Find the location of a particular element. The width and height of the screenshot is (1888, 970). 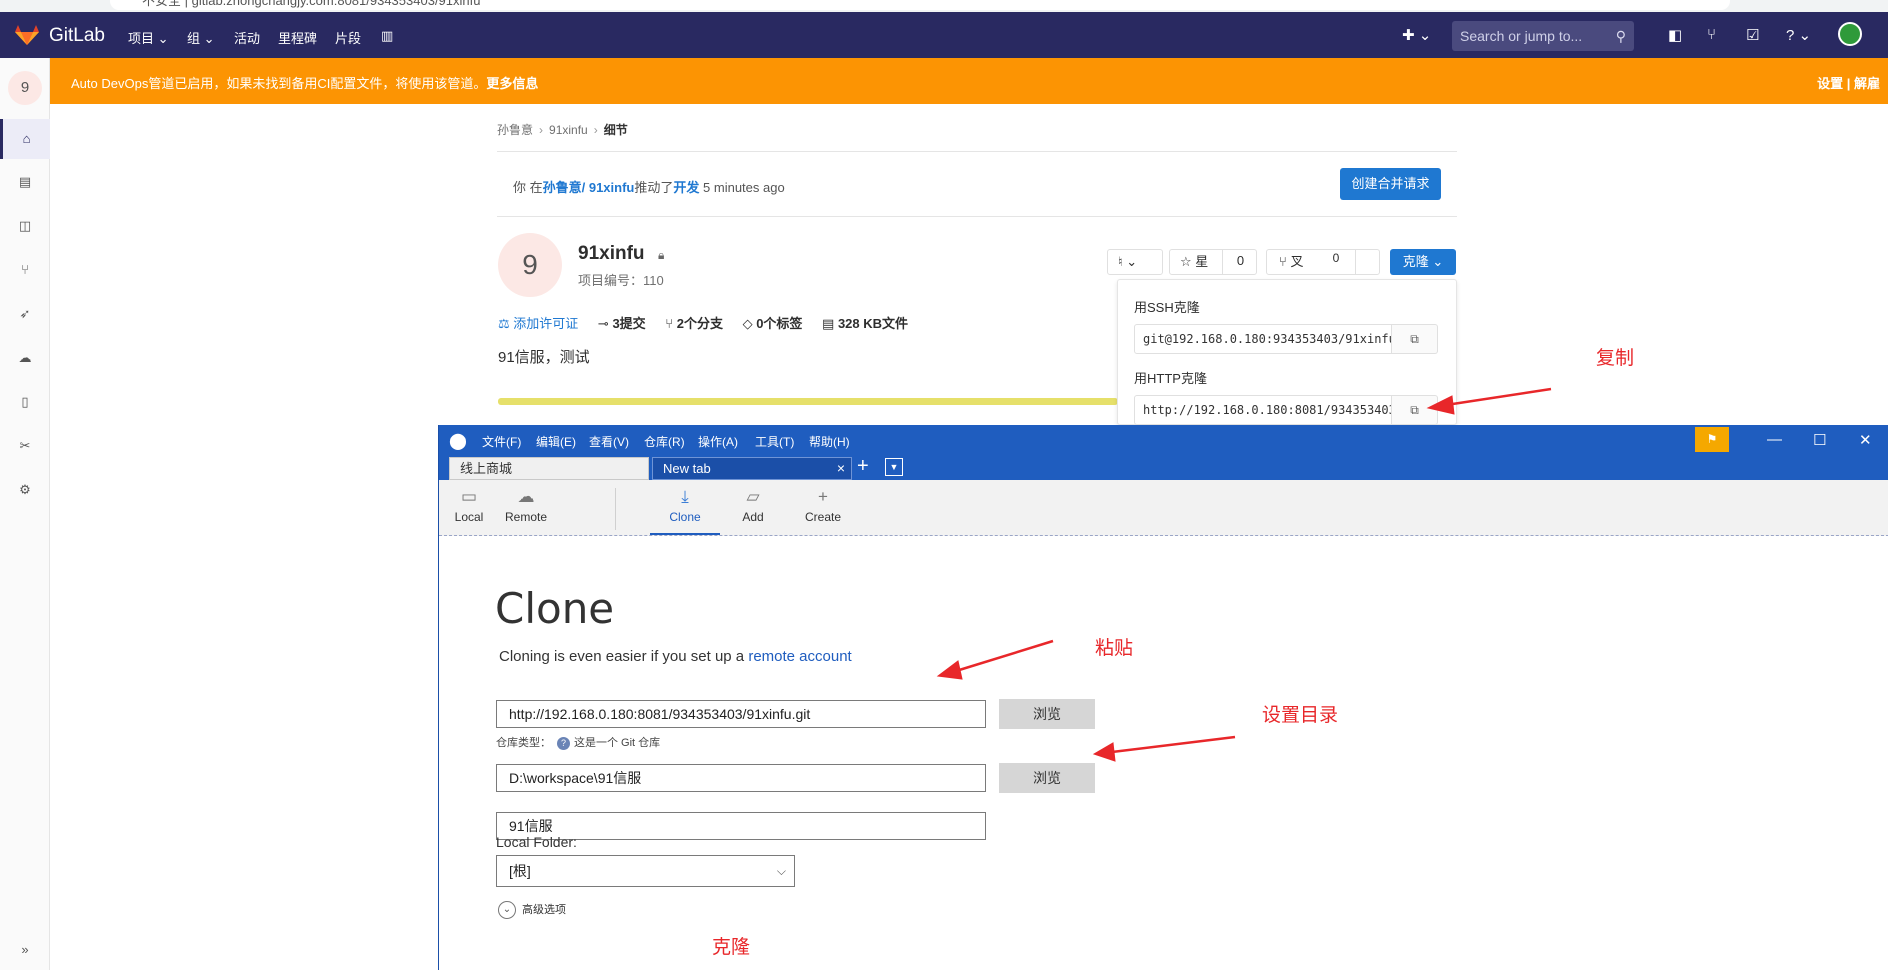

star-icon: ☆ is located at coordinates (1186, 261).